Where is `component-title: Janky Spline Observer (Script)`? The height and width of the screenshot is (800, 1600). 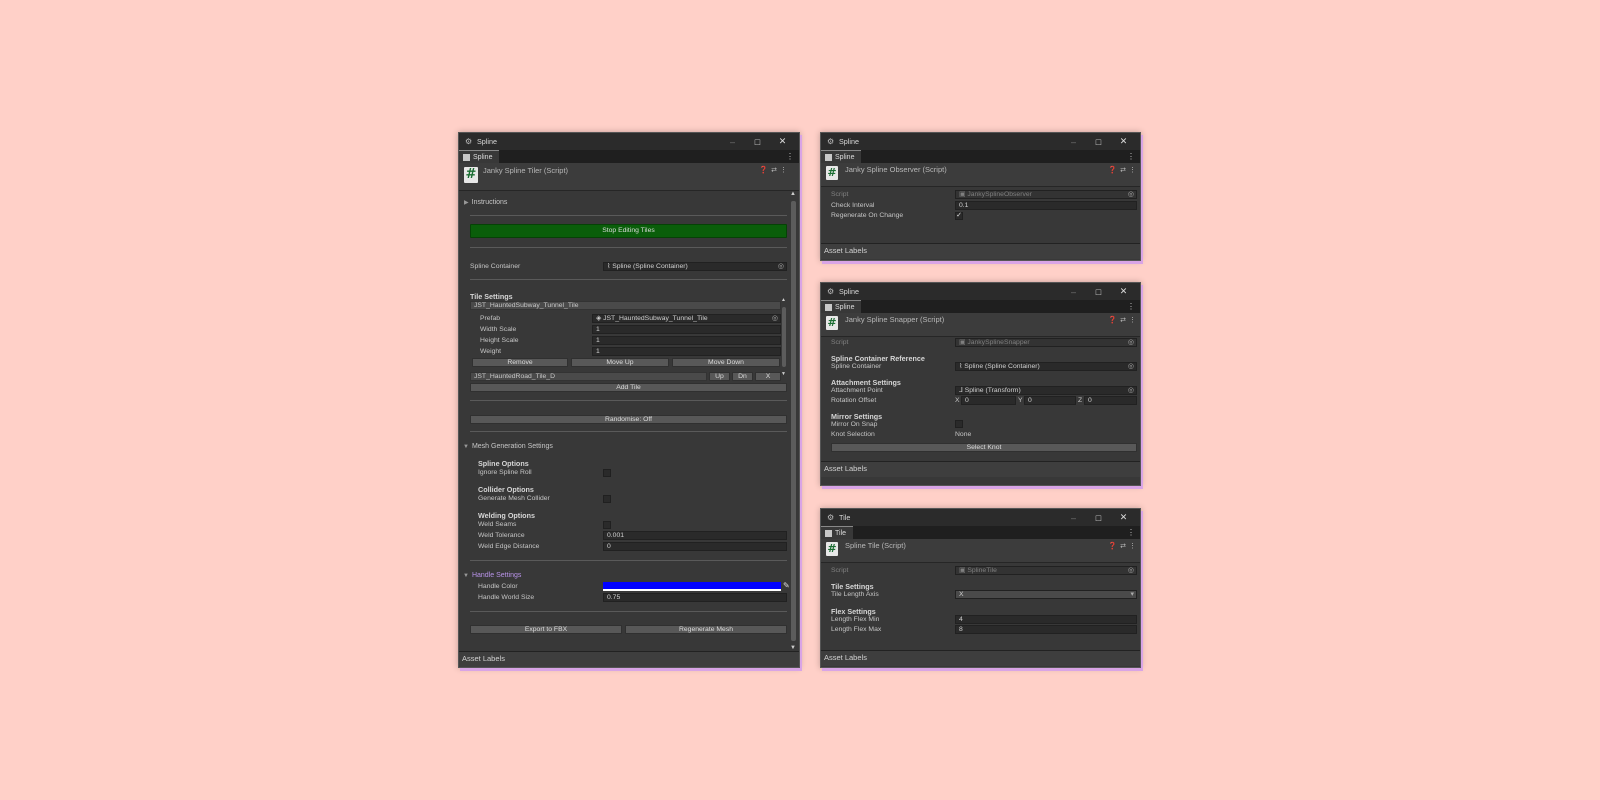 component-title: Janky Spline Observer (Script) is located at coordinates (896, 169).